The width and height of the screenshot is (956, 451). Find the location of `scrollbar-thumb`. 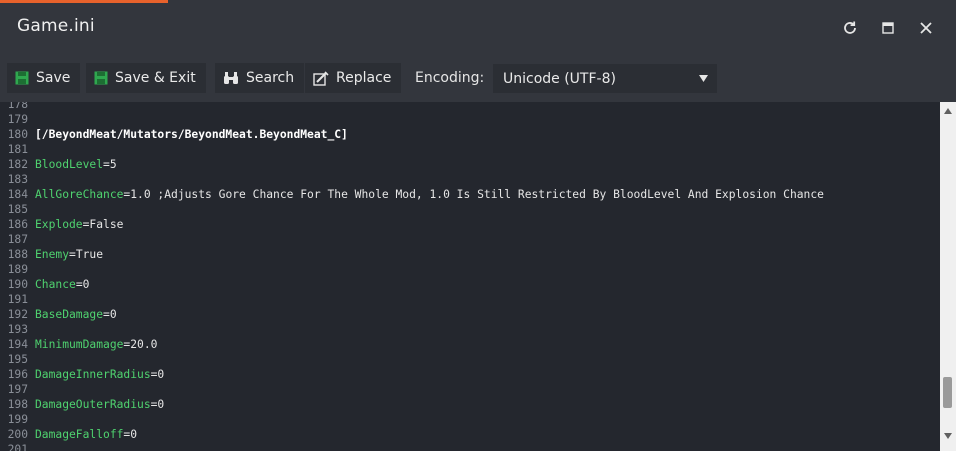

scrollbar-thumb is located at coordinates (947, 392).